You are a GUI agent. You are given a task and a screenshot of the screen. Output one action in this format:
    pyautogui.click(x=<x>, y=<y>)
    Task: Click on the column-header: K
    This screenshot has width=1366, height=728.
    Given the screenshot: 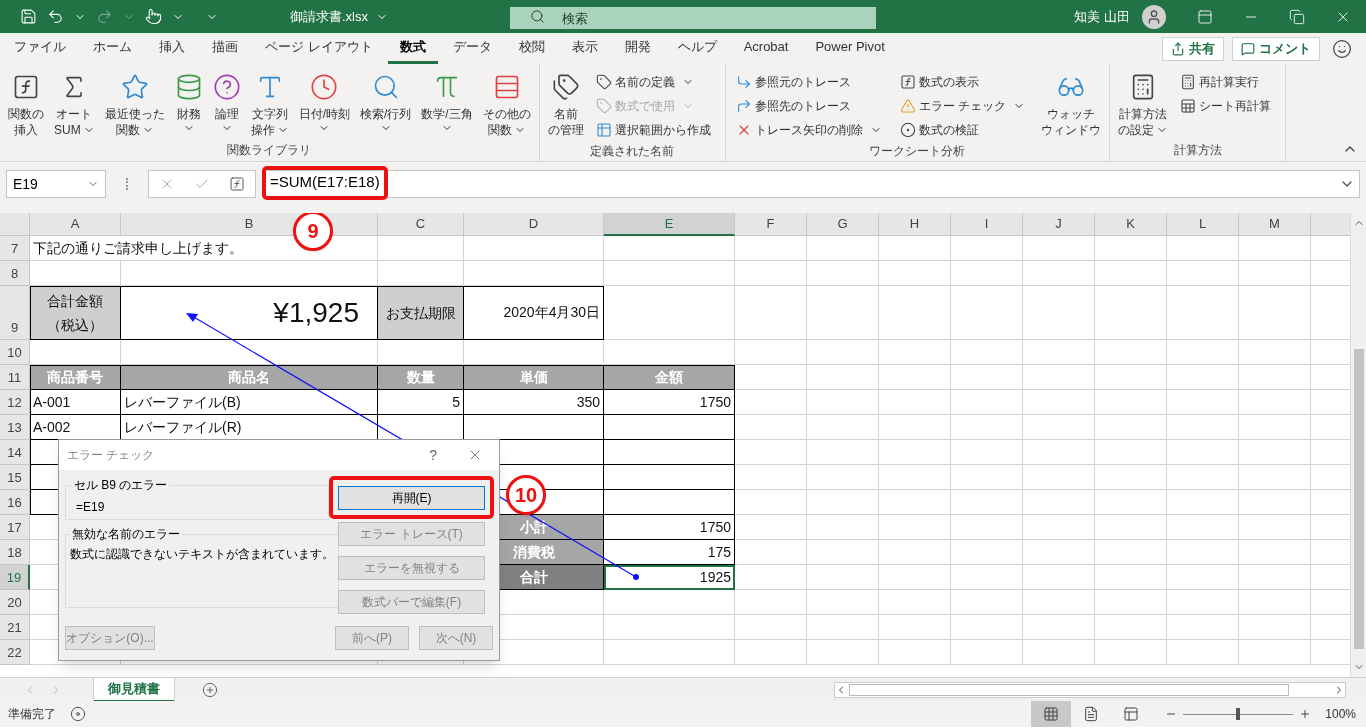 What is the action you would take?
    pyautogui.click(x=1131, y=224)
    